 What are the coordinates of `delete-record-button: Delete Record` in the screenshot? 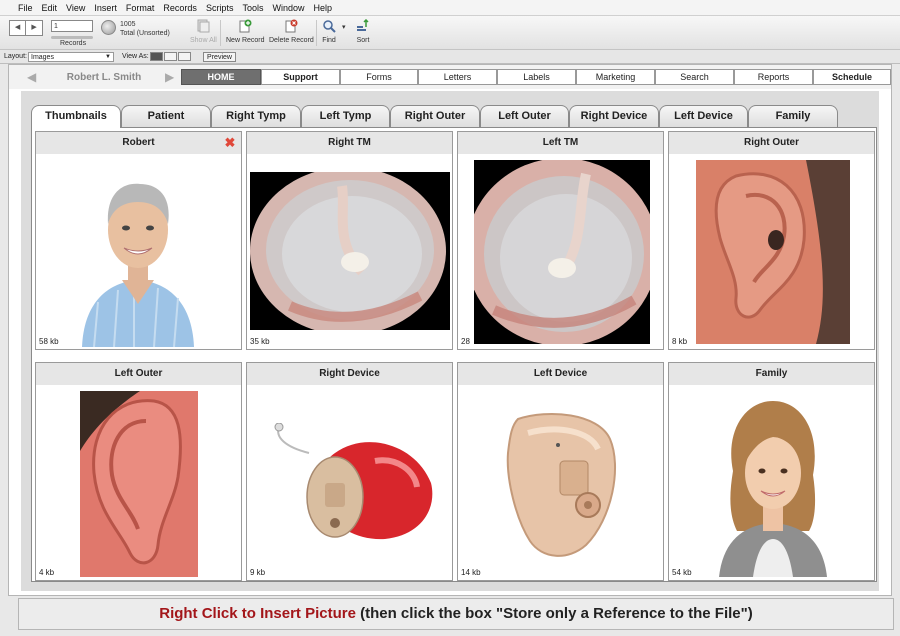 It's located at (291, 31).